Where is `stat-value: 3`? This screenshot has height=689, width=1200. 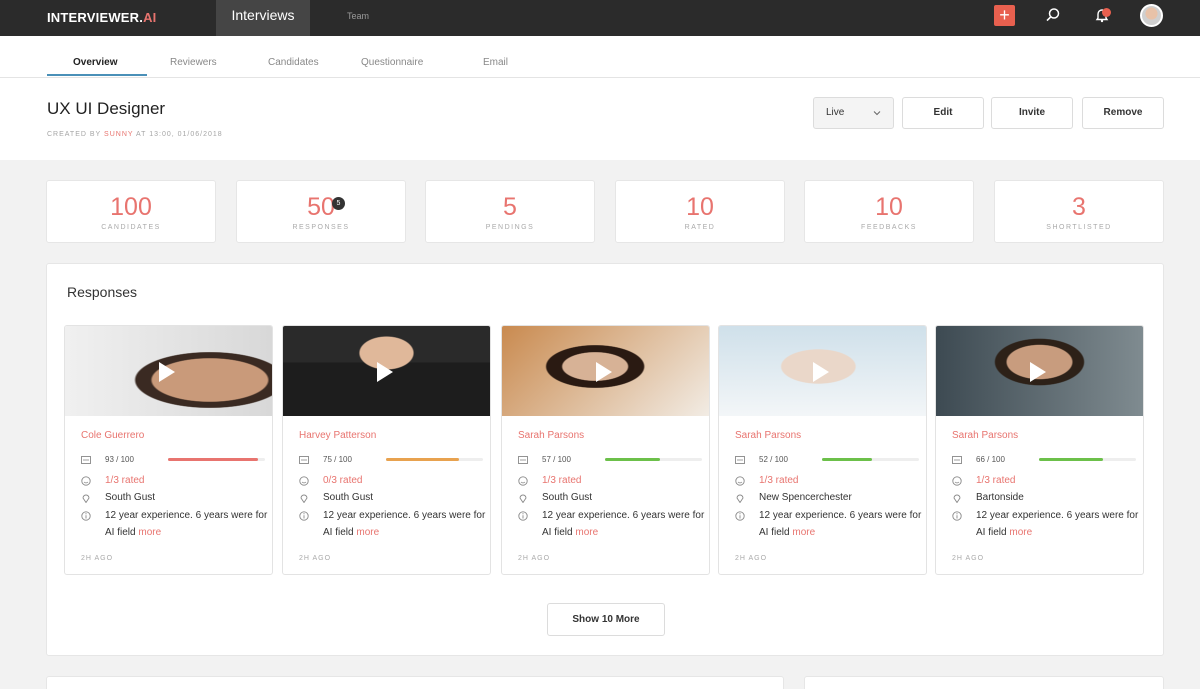 stat-value: 3 is located at coordinates (1079, 207).